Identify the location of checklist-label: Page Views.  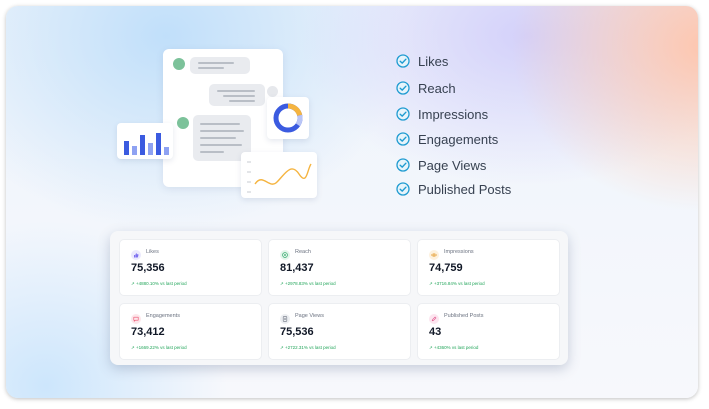
(452, 165).